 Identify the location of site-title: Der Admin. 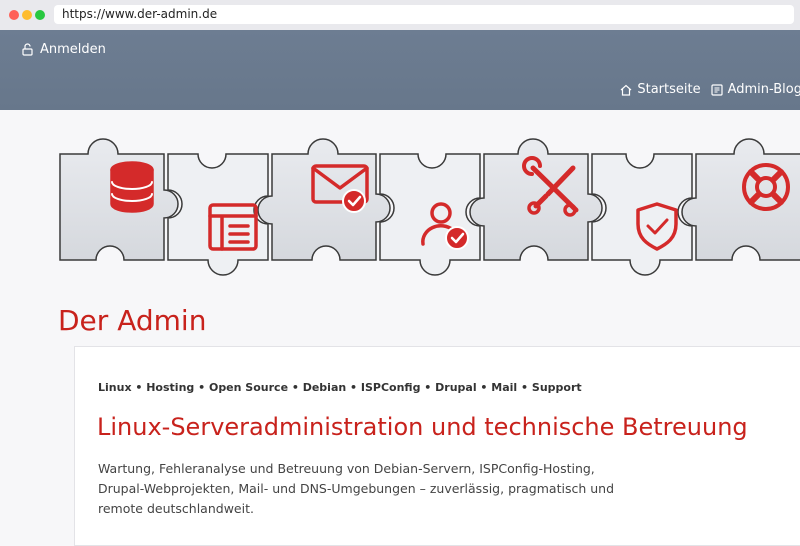
(132, 320).